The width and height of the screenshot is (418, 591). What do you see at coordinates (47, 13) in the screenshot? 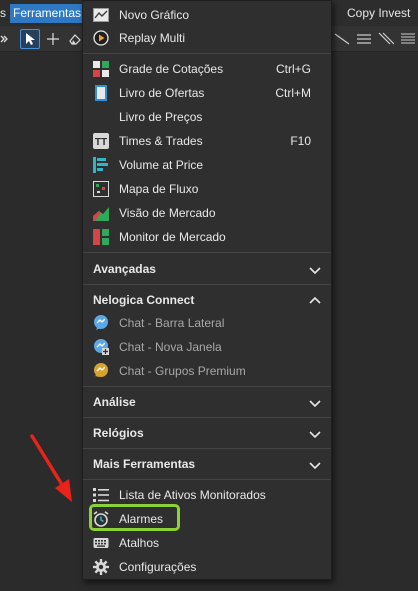
I see `menu-item-tools: Ferramentas` at bounding box center [47, 13].